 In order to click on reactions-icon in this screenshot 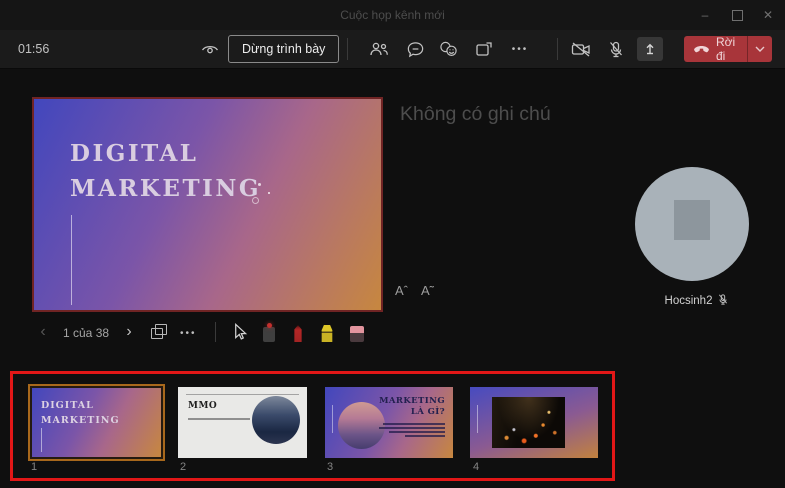, I will do `click(448, 49)`.